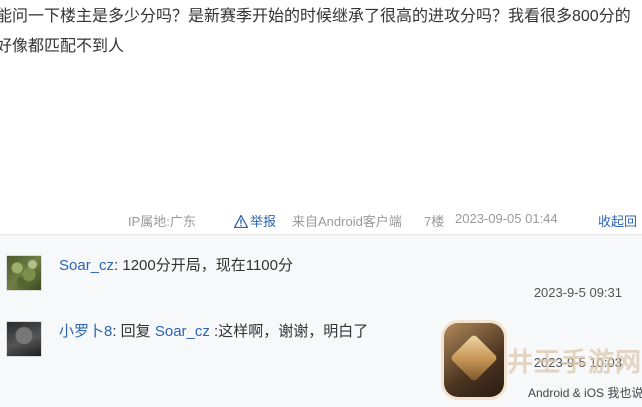 This screenshot has width=642, height=407. What do you see at coordinates (577, 292) in the screenshot?
I see `comment-time: 2023-9-5 09:31` at bounding box center [577, 292].